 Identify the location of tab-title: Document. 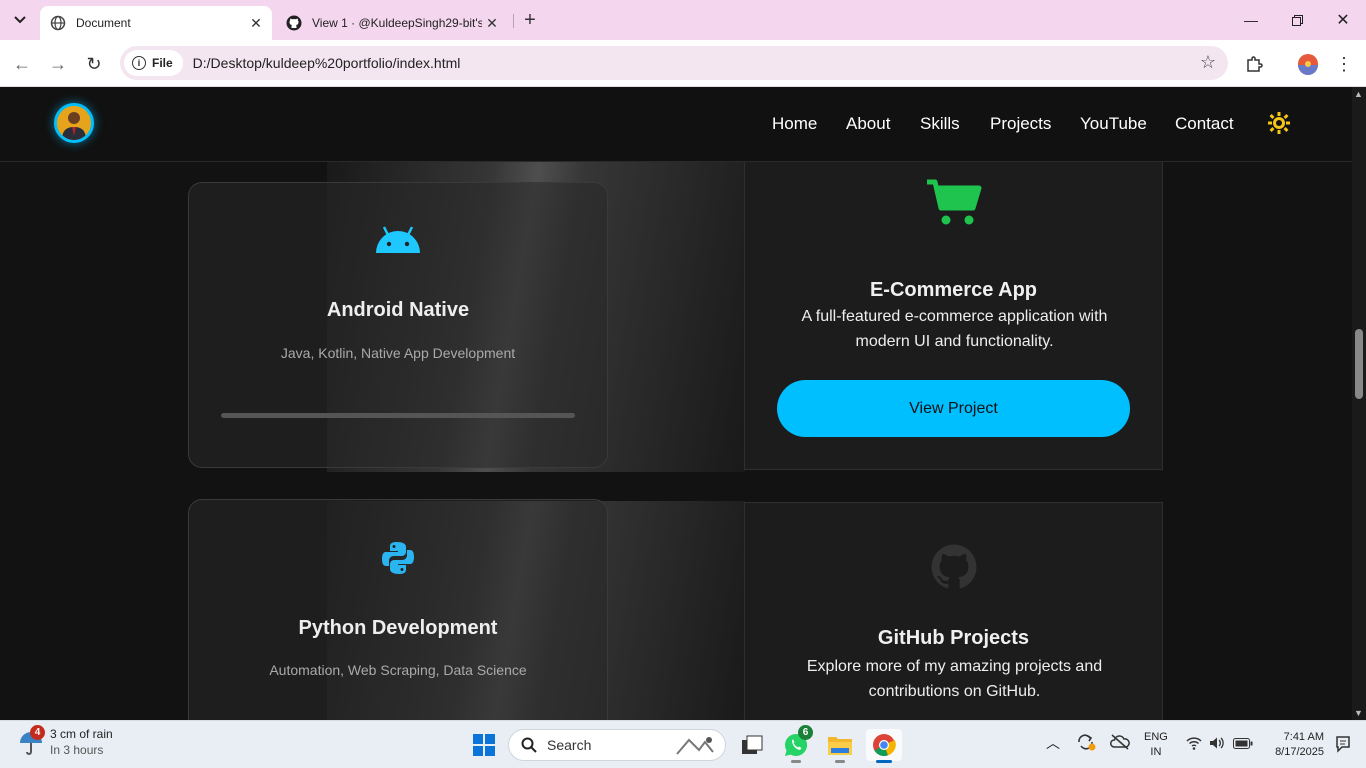
(103, 23).